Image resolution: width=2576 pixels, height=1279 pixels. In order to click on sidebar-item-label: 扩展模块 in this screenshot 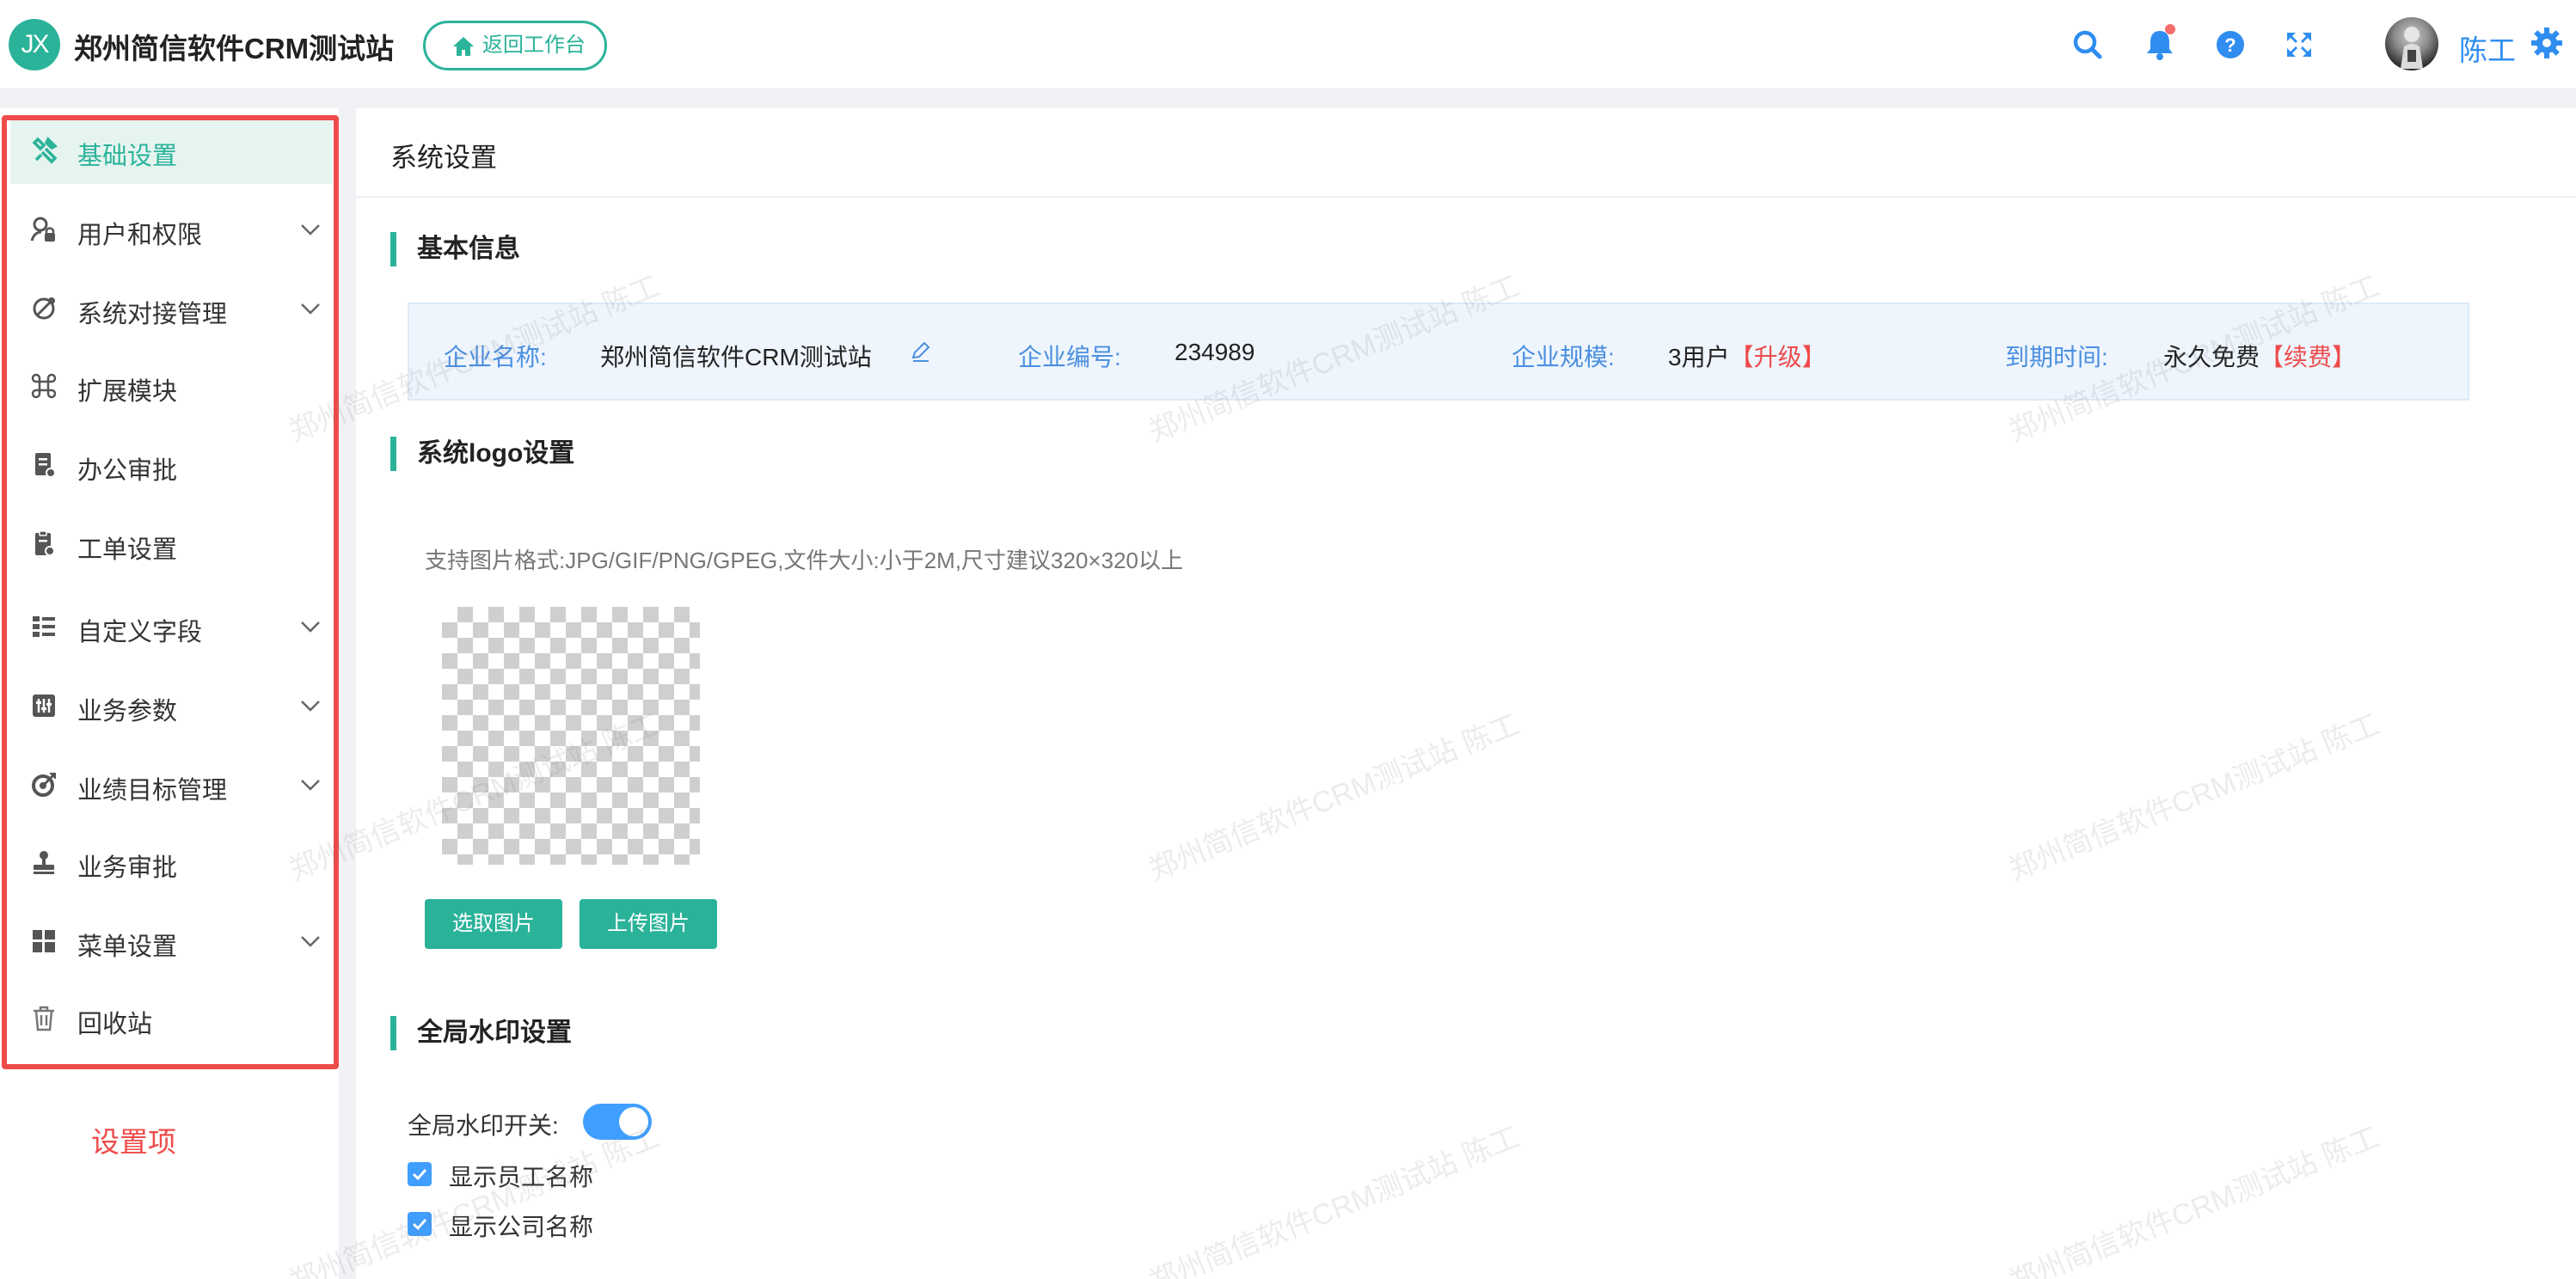, I will do `click(127, 392)`.